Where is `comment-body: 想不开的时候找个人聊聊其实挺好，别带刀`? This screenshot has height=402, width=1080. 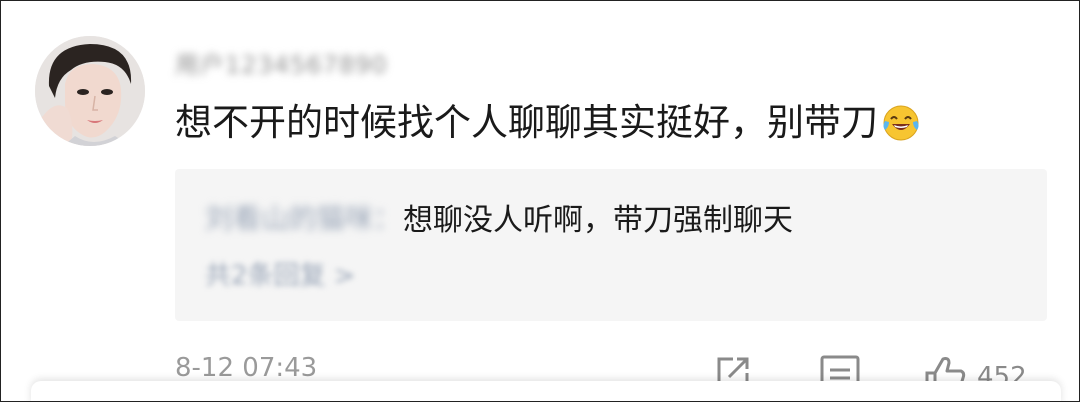 comment-body: 想不开的时候找个人聊聊其实挺好，别带刀 is located at coordinates (526, 122).